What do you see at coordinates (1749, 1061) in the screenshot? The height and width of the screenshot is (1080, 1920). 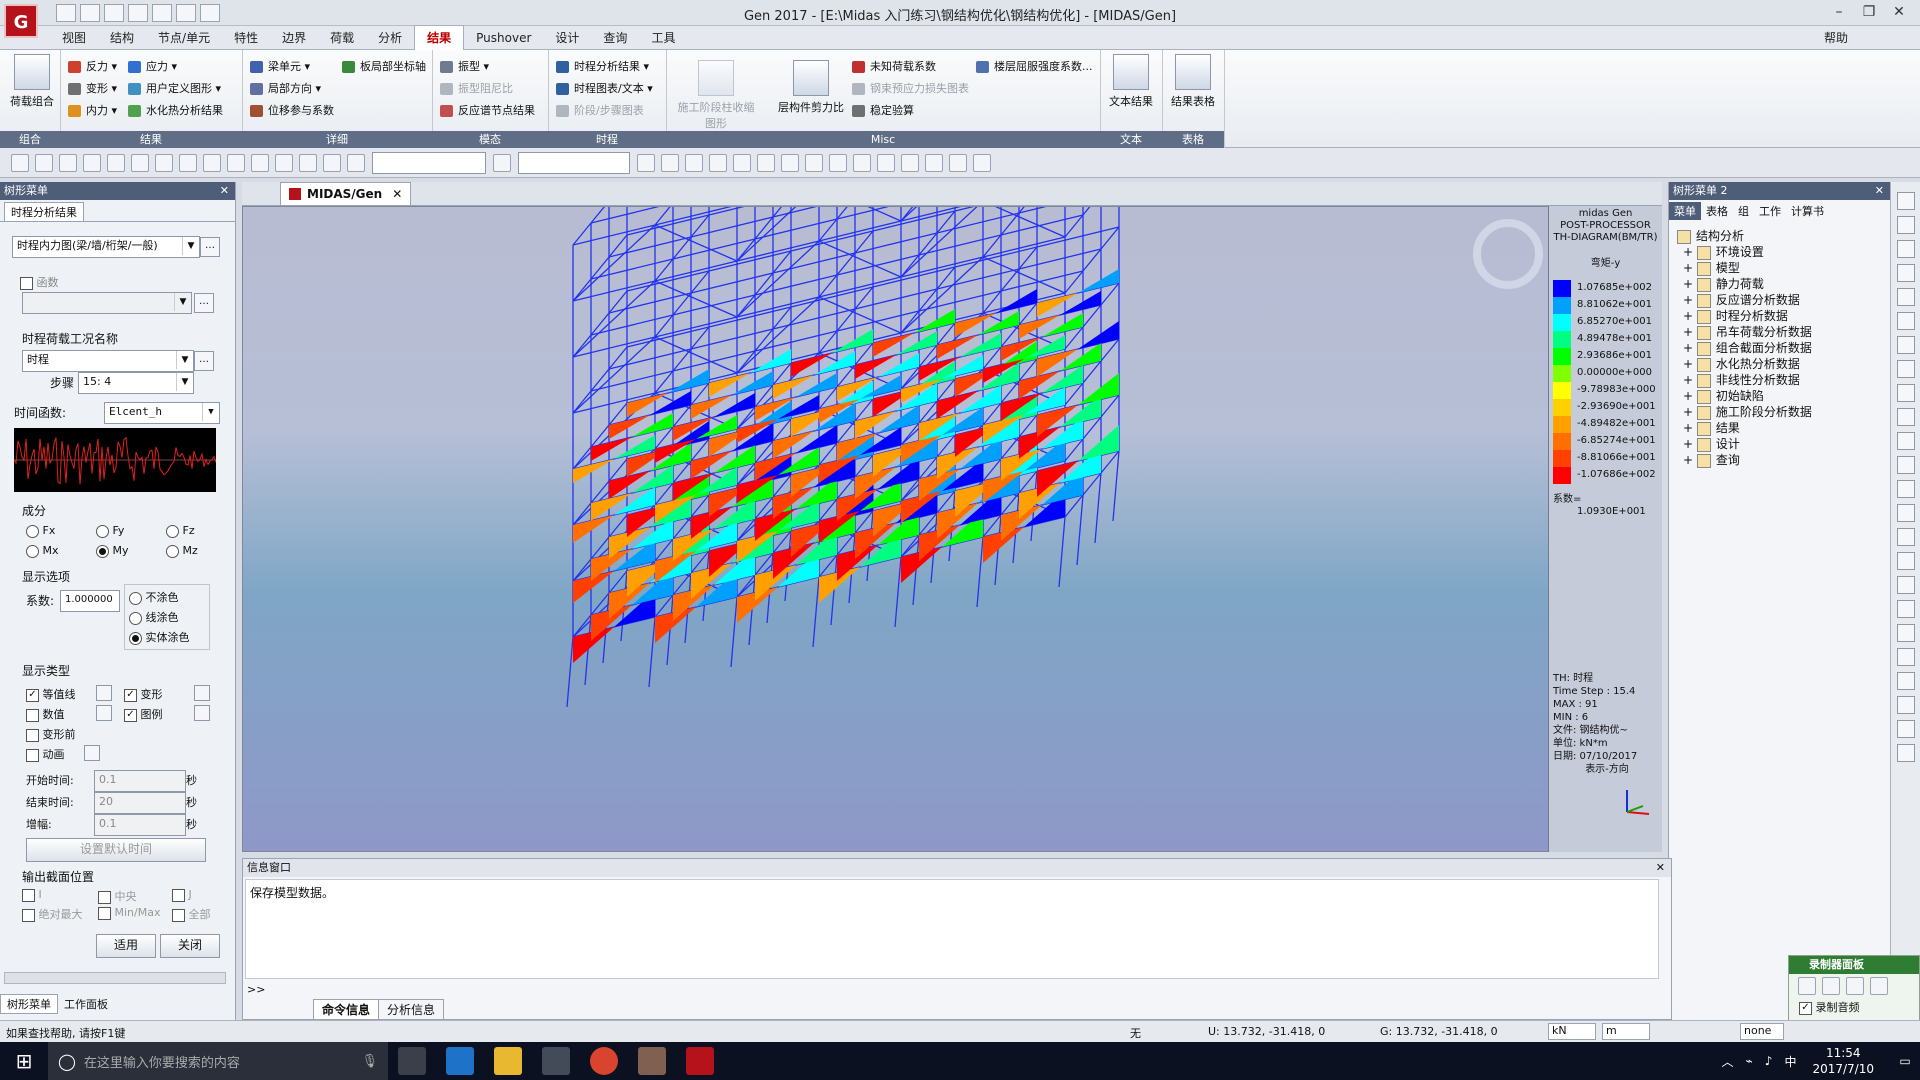 I see `network-icon: ⌁` at bounding box center [1749, 1061].